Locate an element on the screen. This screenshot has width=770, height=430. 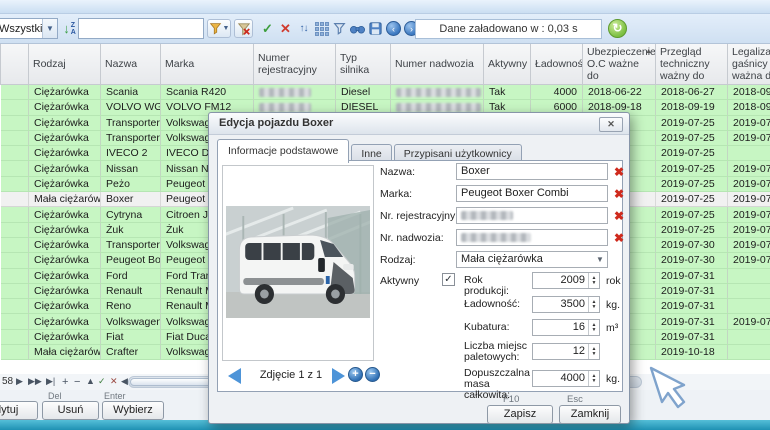
rodzaj-dropdown: Mała ciężarówka ▼ is located at coordinates (532, 259).